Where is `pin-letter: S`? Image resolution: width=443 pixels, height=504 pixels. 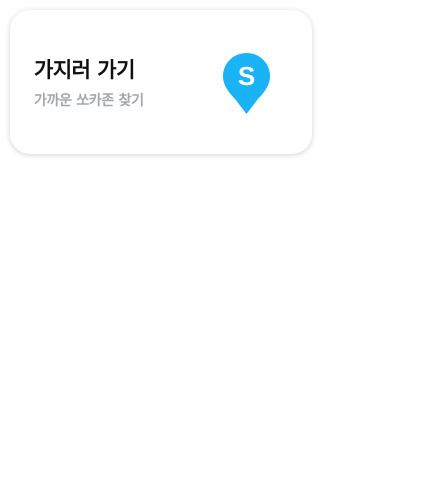 pin-letter: S is located at coordinates (246, 76).